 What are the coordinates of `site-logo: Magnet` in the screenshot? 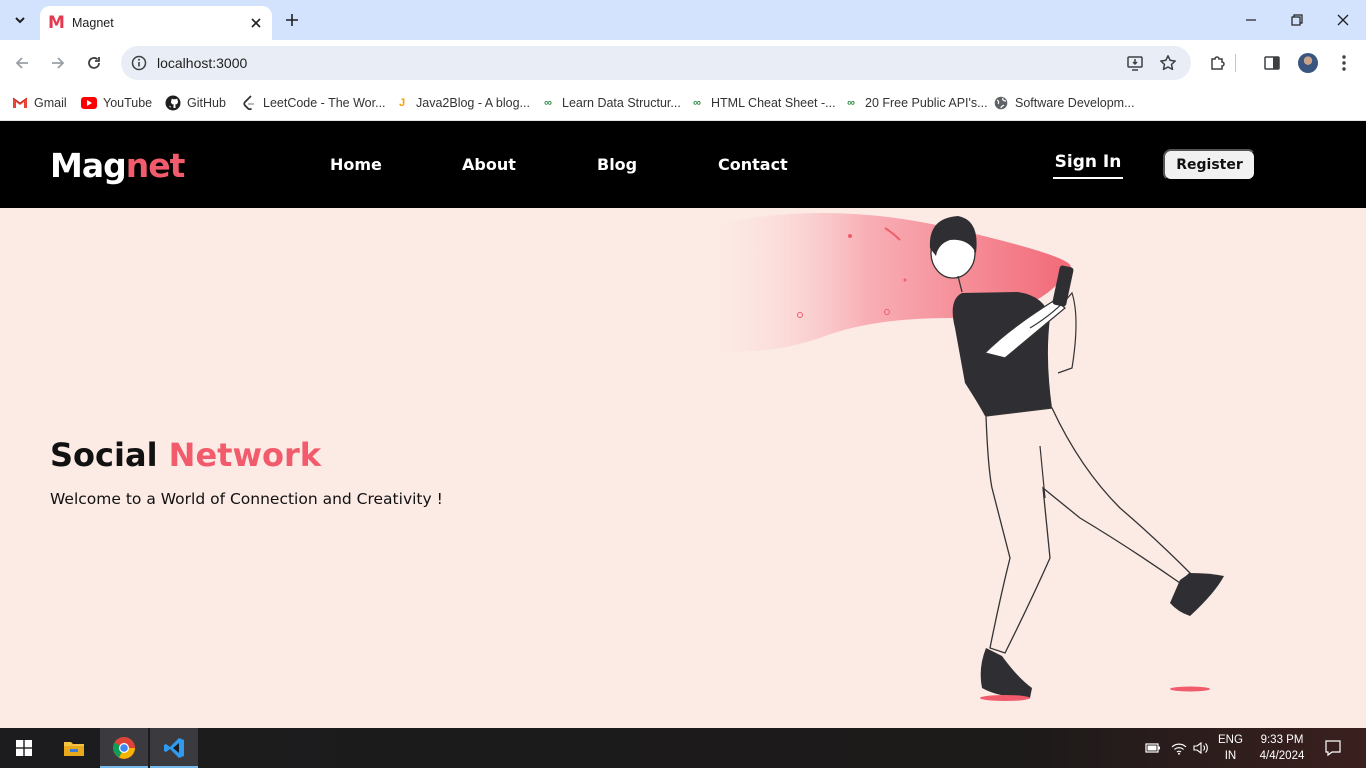 It's located at (118, 165).